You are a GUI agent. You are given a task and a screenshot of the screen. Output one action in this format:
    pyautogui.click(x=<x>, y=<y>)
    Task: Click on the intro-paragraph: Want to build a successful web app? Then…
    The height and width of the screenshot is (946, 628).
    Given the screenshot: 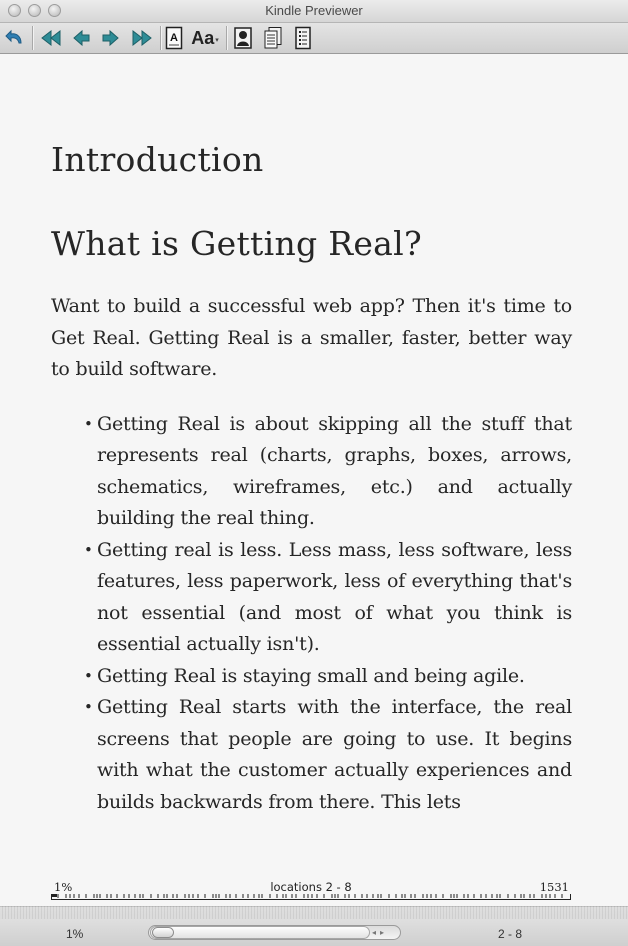 What is the action you would take?
    pyautogui.click(x=311, y=337)
    